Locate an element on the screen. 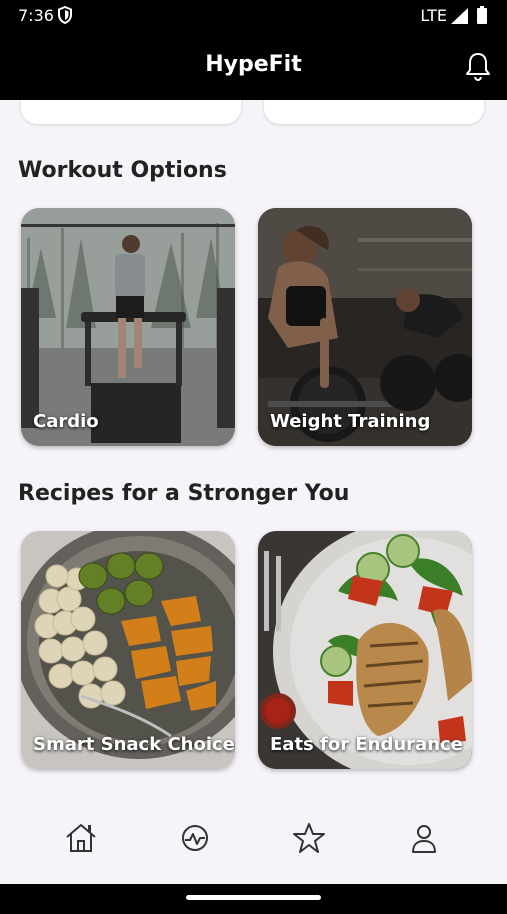 The height and width of the screenshot is (914, 507). bottom-navigation is located at coordinates (253, 837).